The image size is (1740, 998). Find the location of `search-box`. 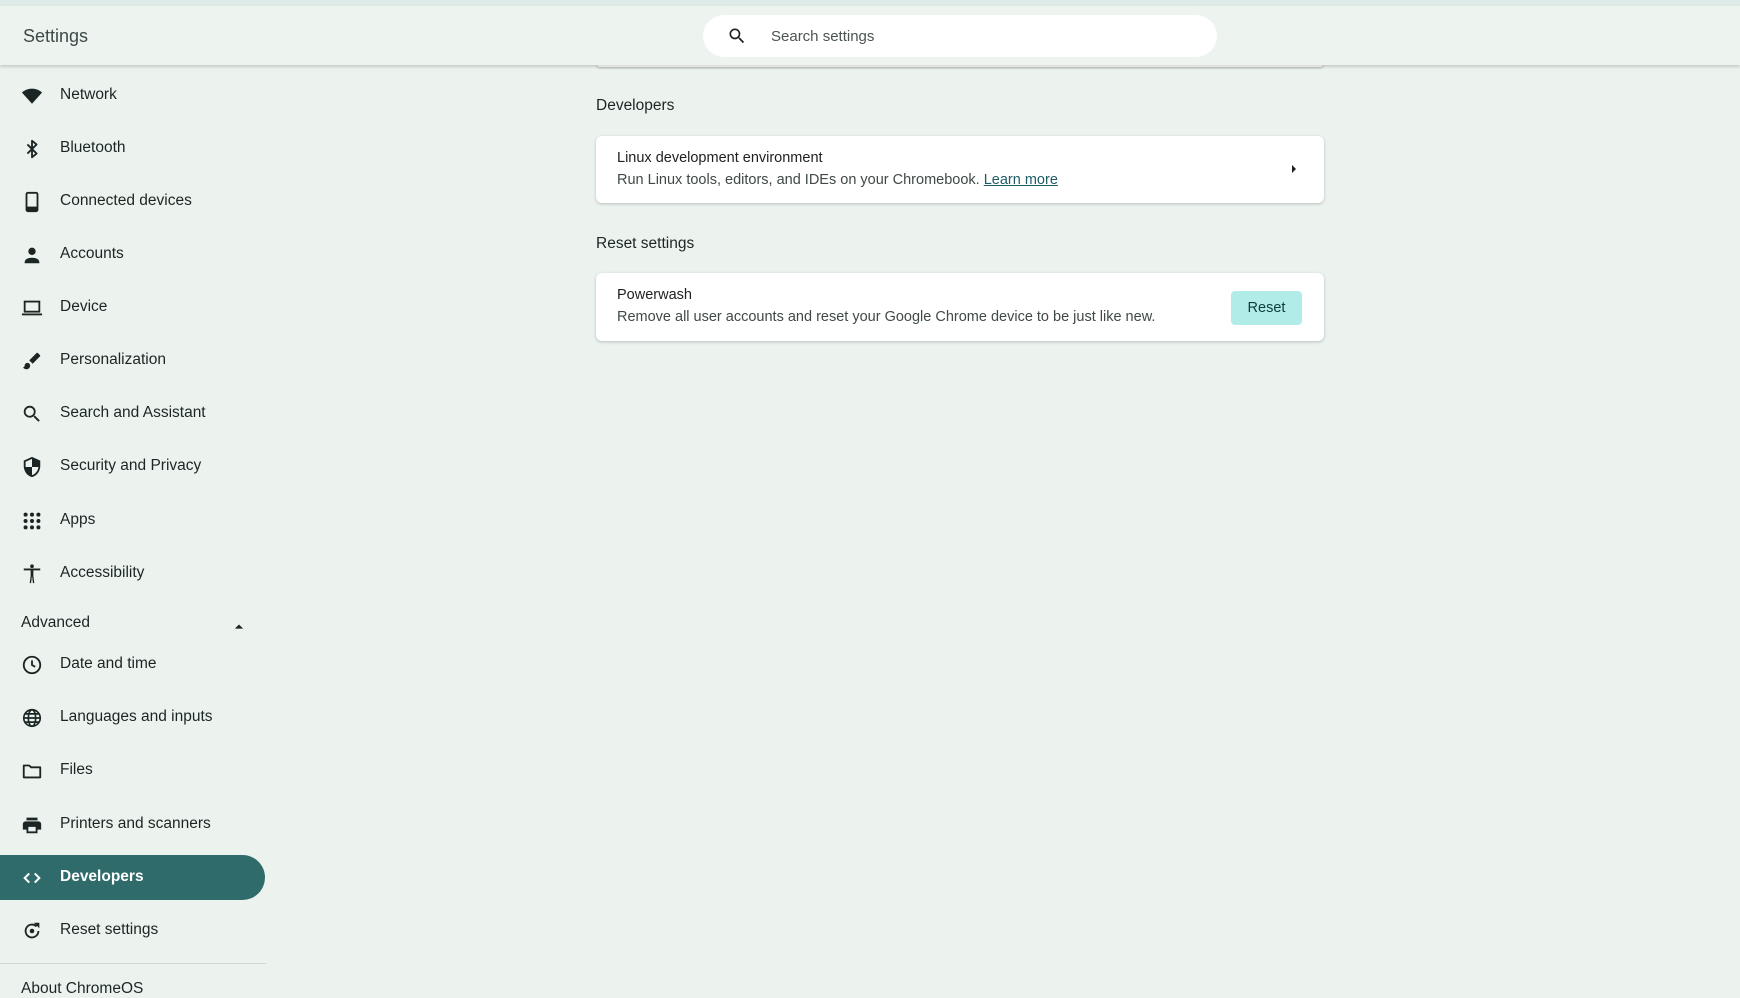

search-box is located at coordinates (960, 36).